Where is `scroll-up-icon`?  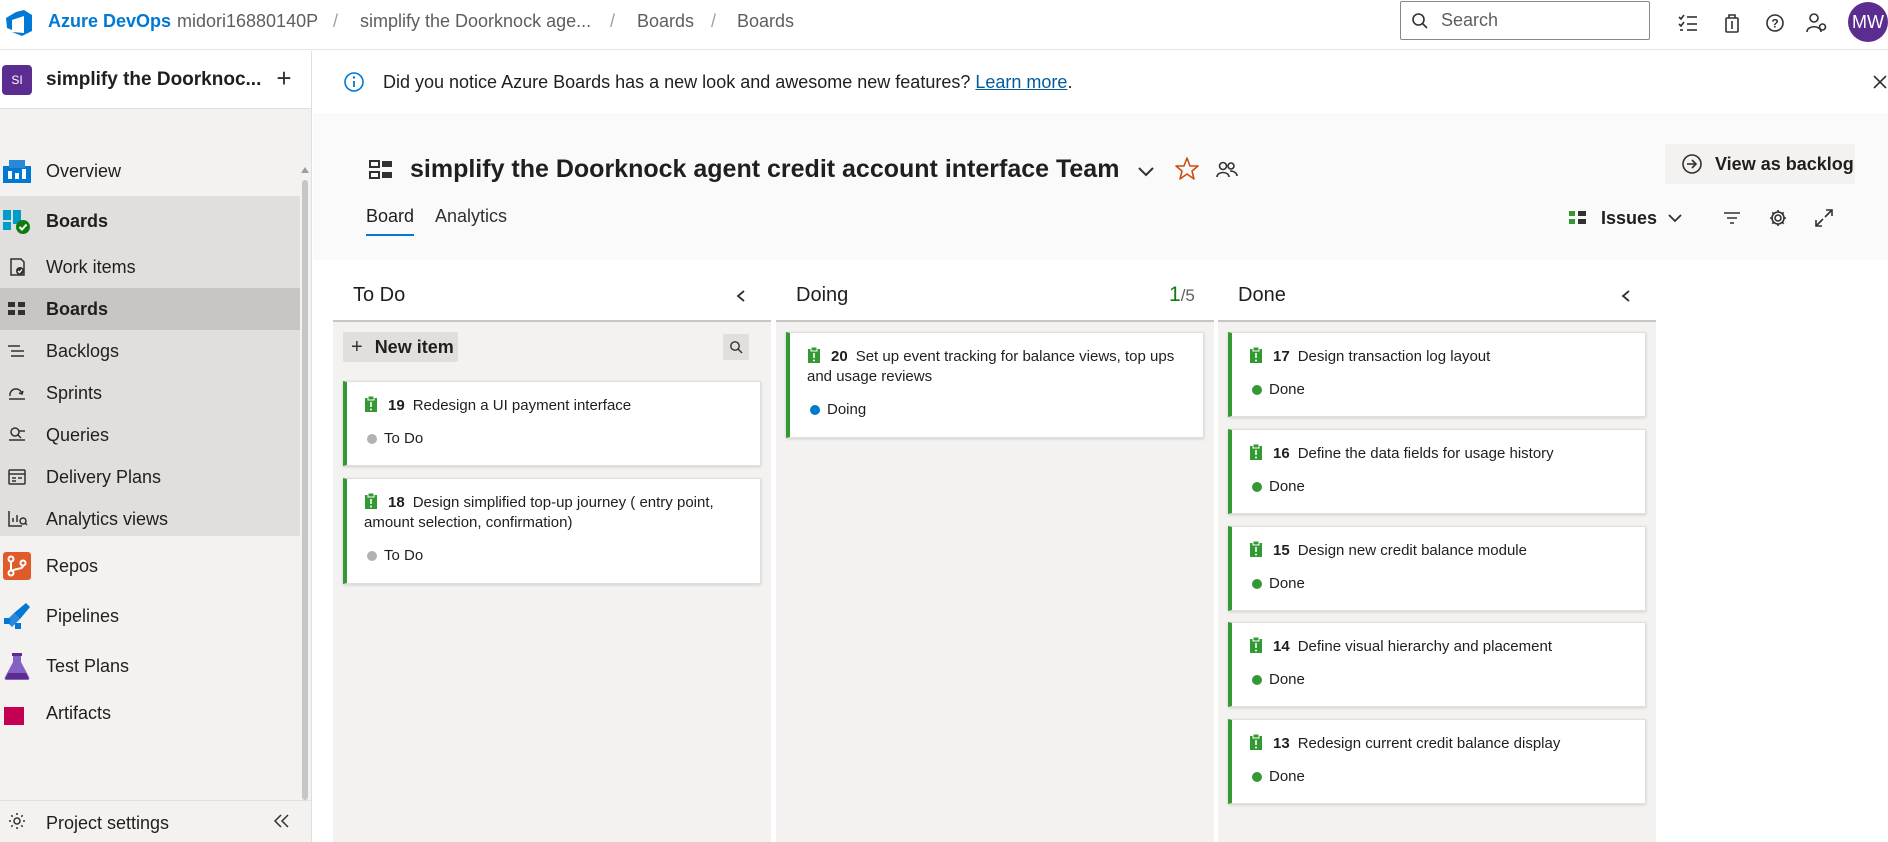
scroll-up-icon is located at coordinates (305, 170).